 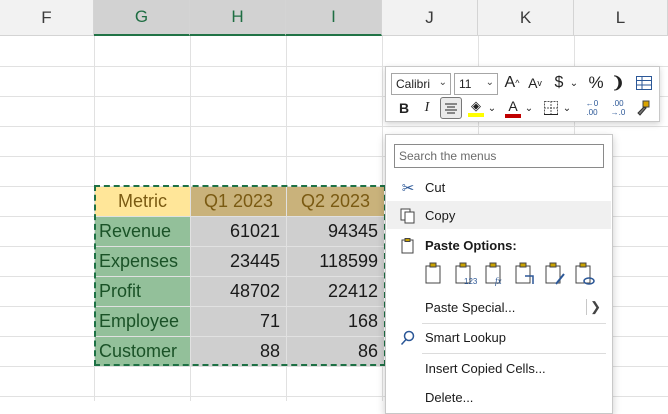 I want to click on grid-line, so click(x=334, y=126).